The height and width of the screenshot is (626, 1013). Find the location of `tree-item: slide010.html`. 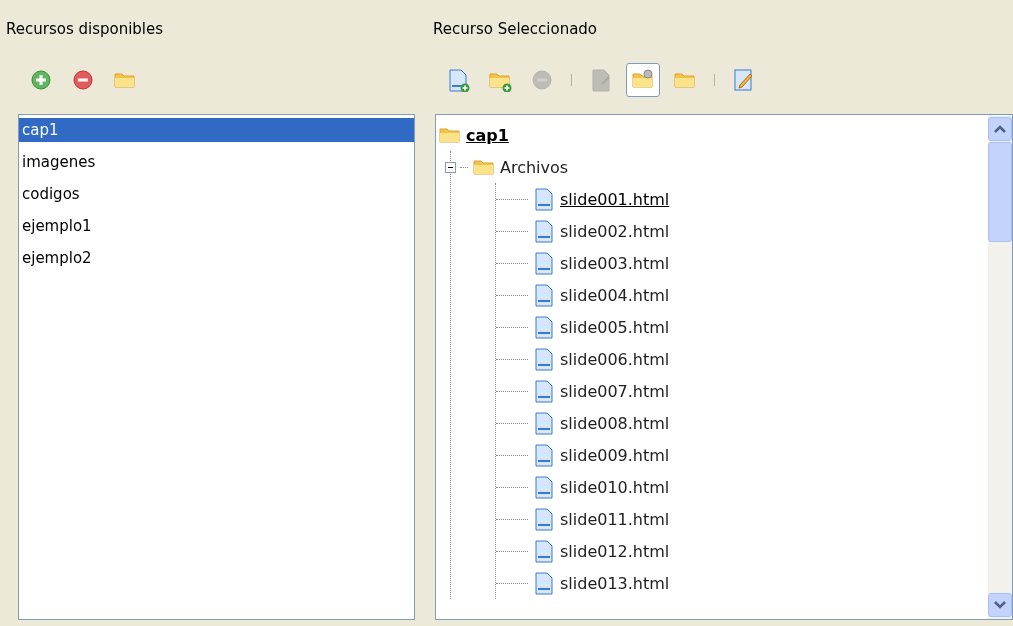

tree-item: slide010.html is located at coordinates (615, 487).